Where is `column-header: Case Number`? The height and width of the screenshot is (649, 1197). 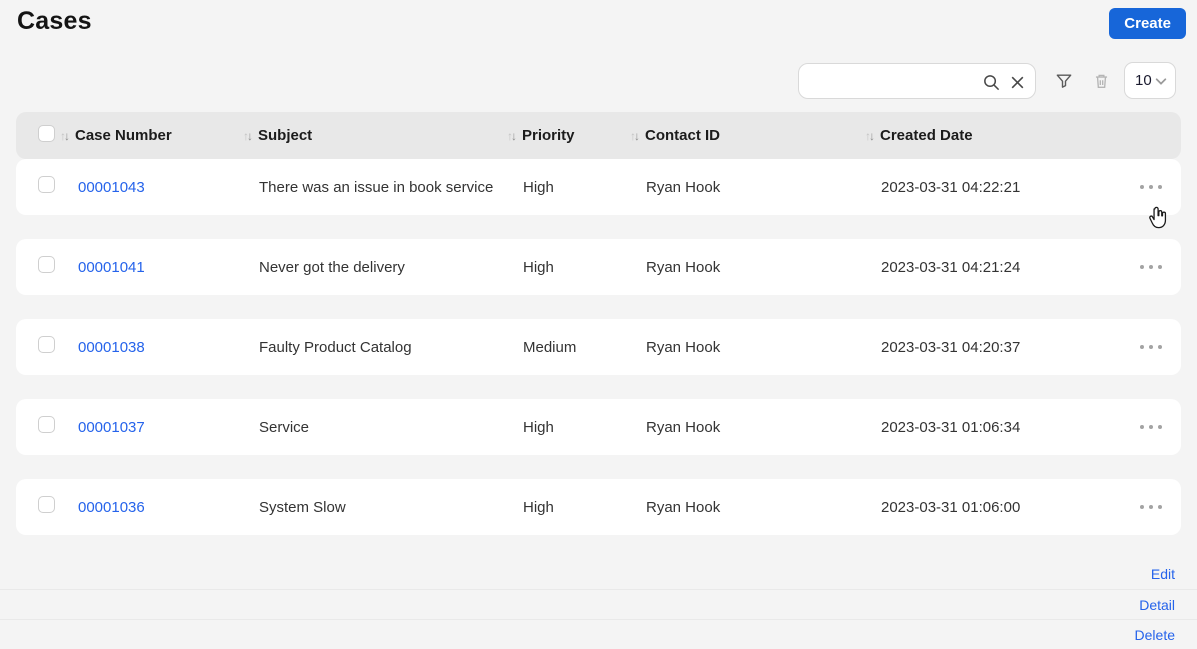 column-header: Case Number is located at coordinates (151, 135).